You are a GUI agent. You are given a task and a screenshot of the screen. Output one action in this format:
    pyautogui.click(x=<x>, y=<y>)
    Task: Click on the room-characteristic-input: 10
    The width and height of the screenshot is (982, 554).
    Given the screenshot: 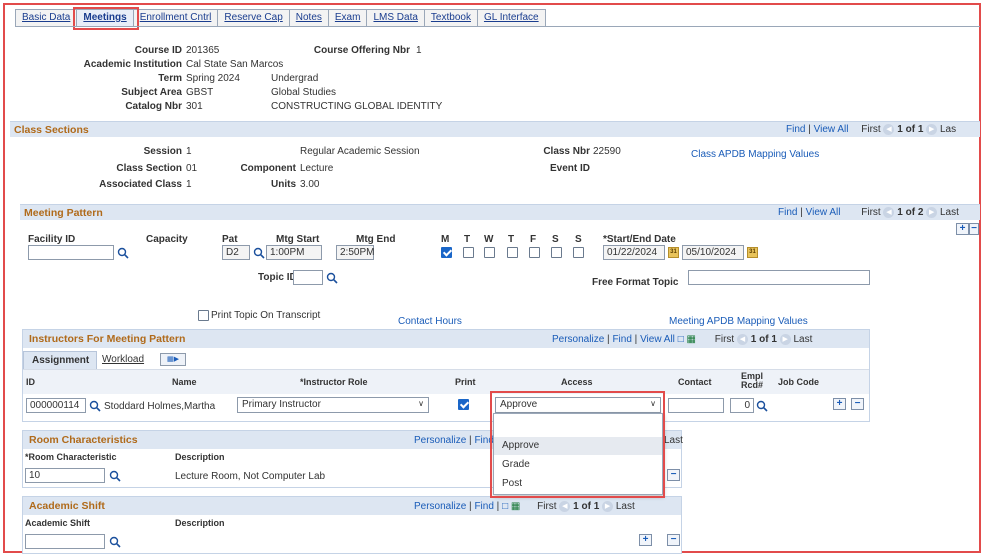 What is the action you would take?
    pyautogui.click(x=65, y=475)
    